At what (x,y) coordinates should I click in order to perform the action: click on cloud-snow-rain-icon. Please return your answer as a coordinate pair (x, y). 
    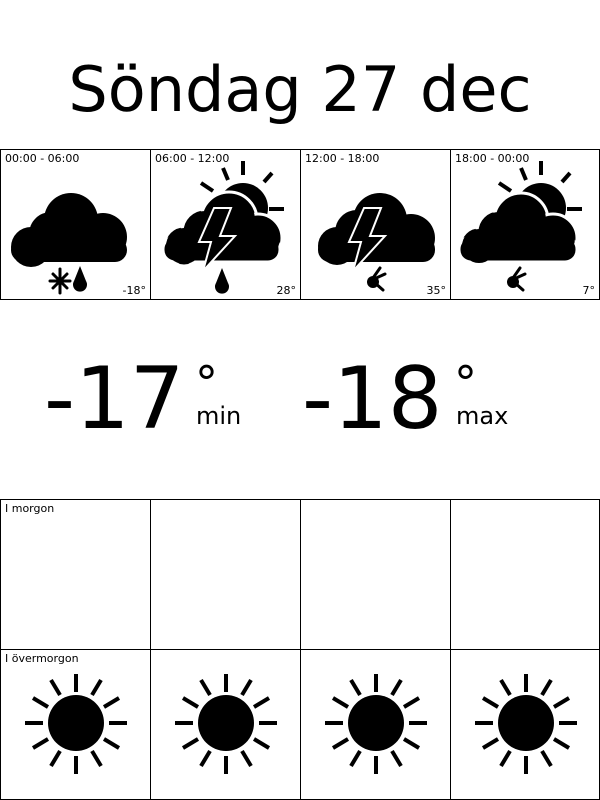
    Looking at the image, I should click on (69, 244).